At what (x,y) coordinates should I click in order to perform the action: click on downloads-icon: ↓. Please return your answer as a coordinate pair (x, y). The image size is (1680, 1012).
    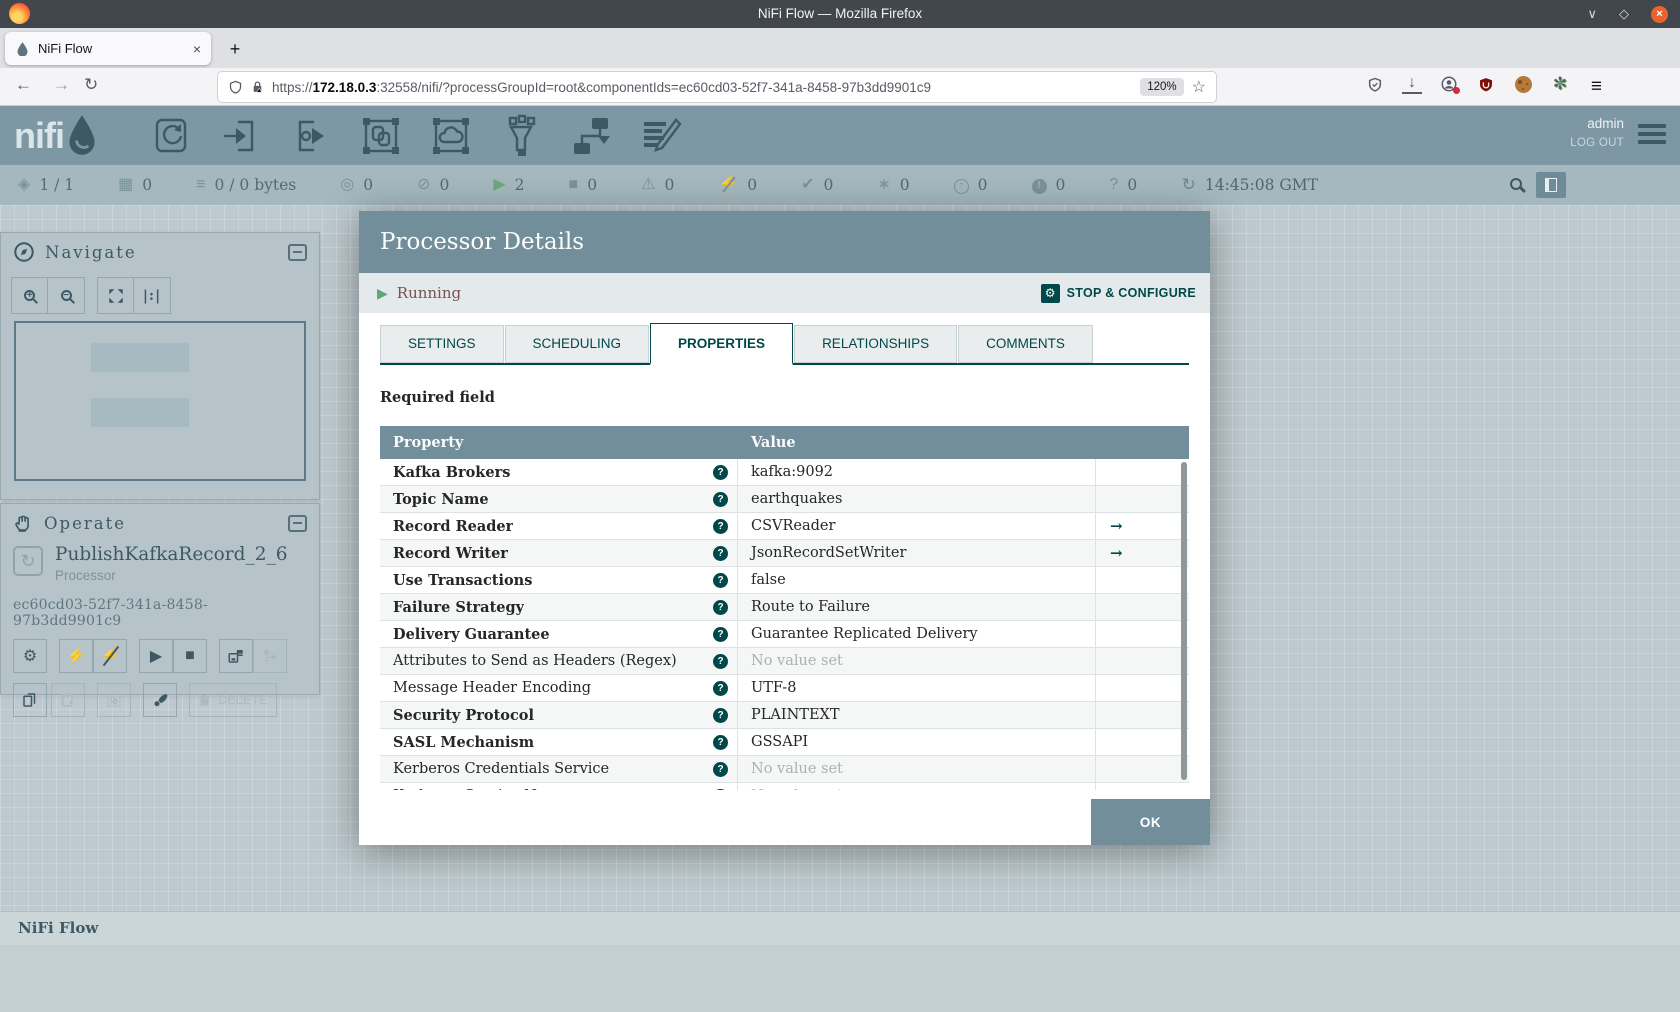
    Looking at the image, I should click on (1412, 84).